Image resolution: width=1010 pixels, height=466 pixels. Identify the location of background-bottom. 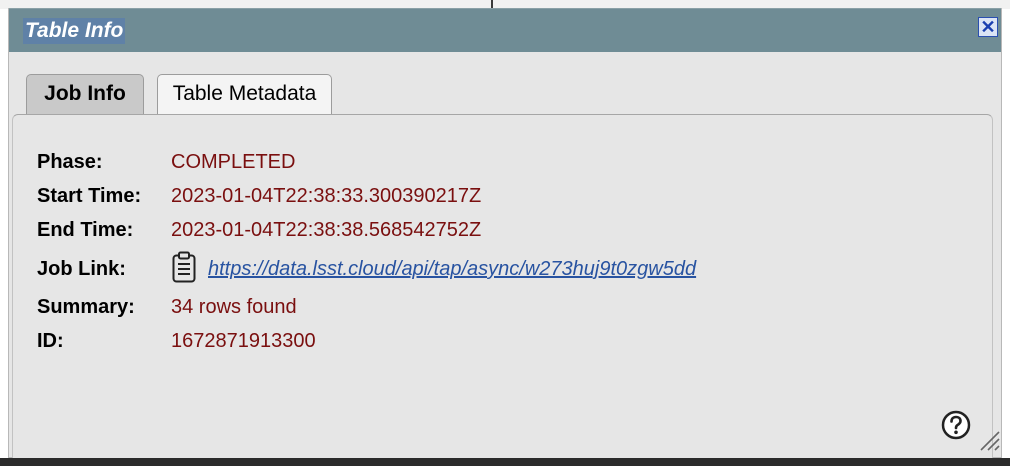
(505, 462).